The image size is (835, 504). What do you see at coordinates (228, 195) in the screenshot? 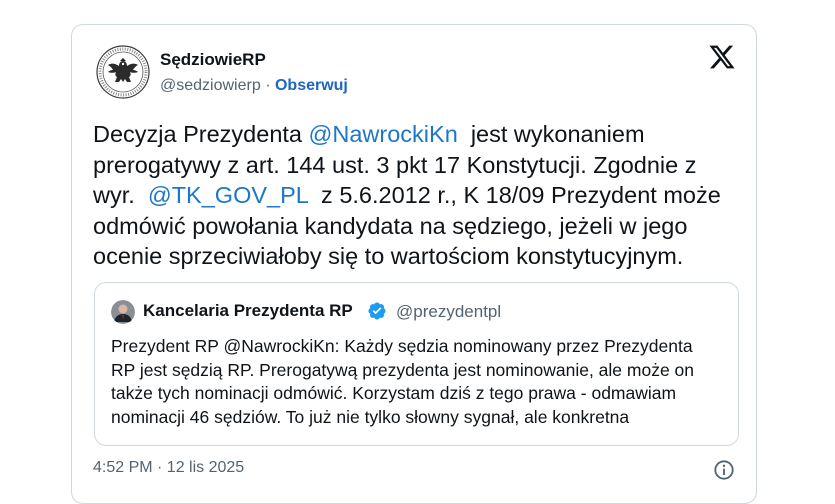
I see `mention-link: @TK_GOV_PL` at bounding box center [228, 195].